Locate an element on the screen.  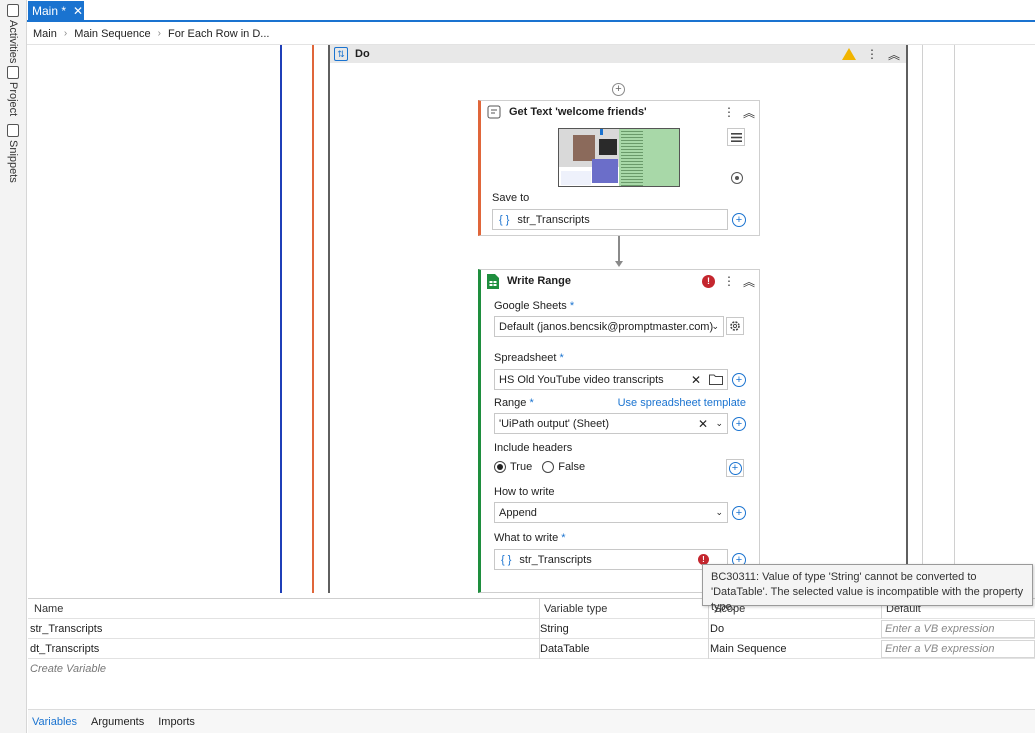
save-to-value: str_Transcripts is located at coordinates (553, 219).